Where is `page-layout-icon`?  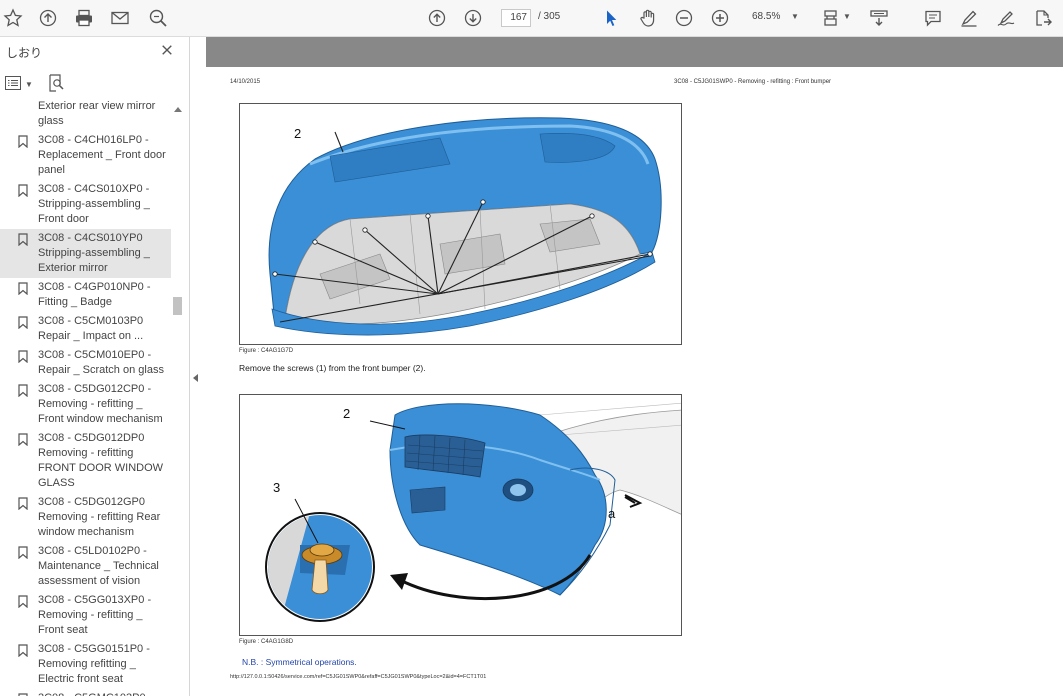 page-layout-icon is located at coordinates (832, 18).